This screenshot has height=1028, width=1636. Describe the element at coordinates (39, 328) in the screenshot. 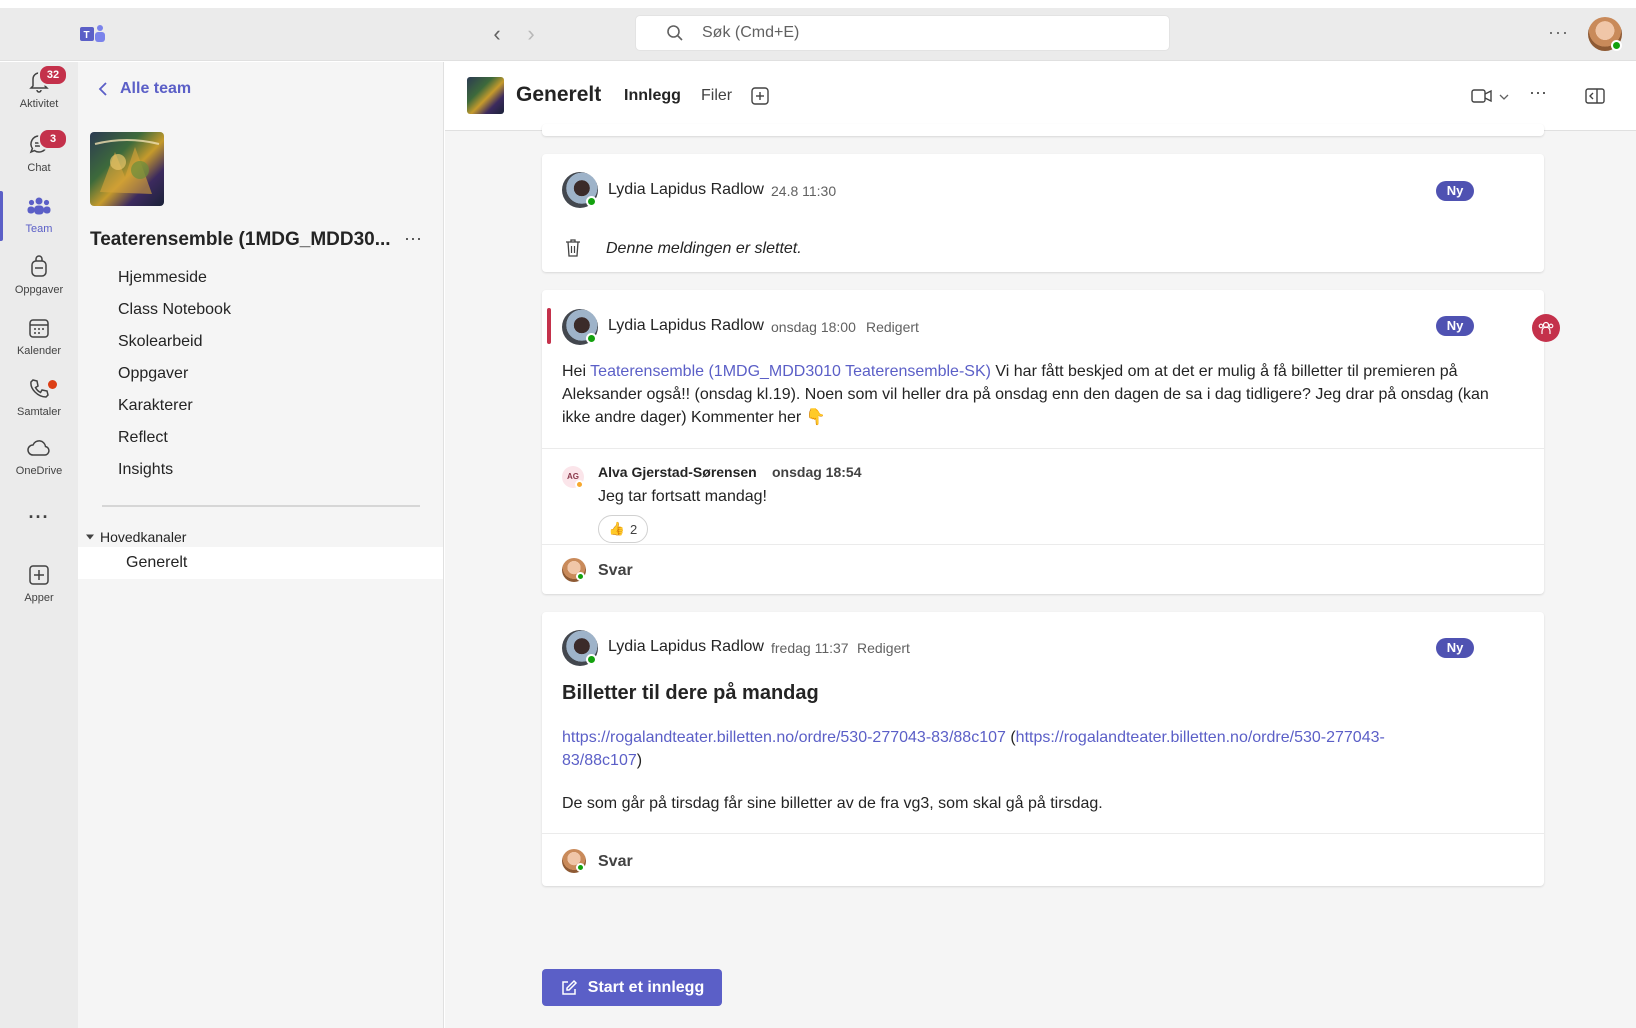

I see `calendar-icon` at that location.